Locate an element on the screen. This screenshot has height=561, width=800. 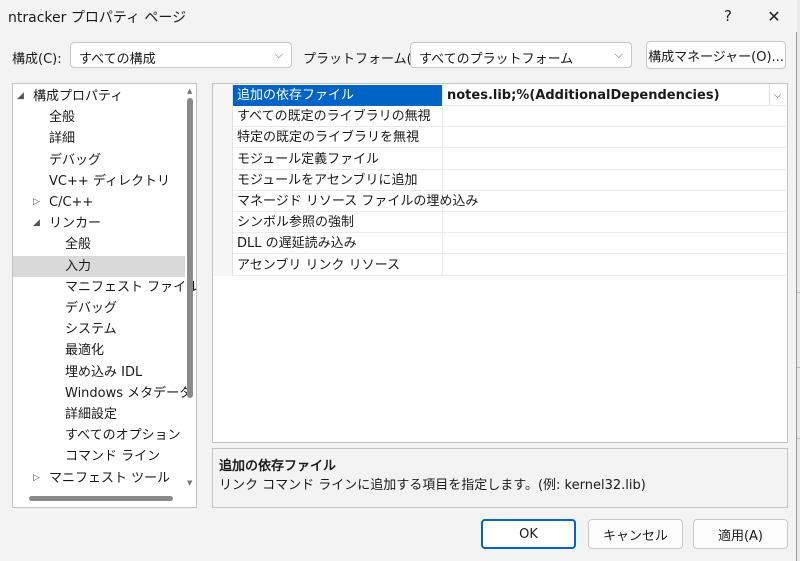
tree-item-label: コマンド ライン is located at coordinates (113, 457).